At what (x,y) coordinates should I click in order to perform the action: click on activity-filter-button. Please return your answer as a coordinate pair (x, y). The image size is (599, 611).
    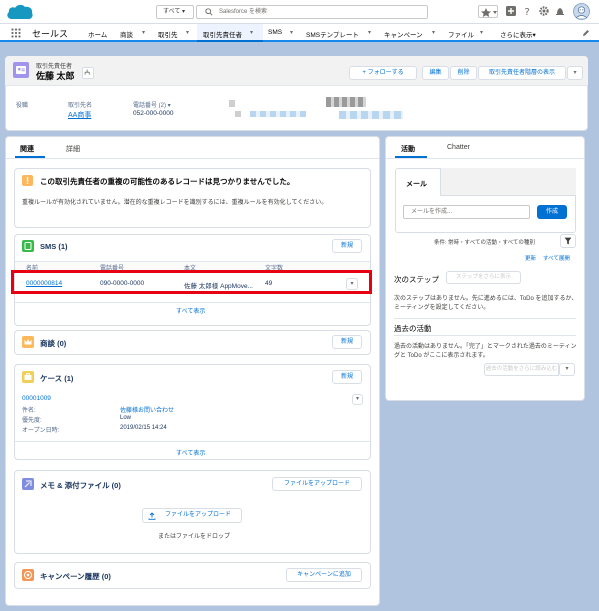
    Looking at the image, I should click on (568, 241).